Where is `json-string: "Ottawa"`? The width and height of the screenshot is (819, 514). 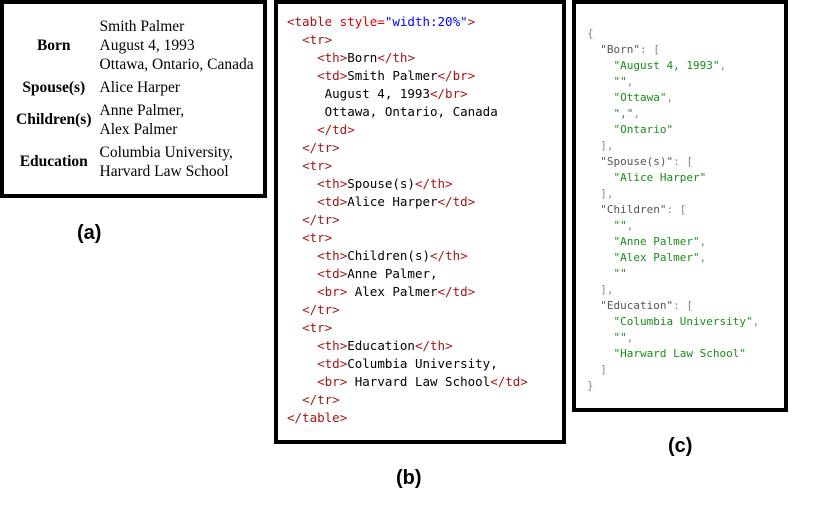
json-string: "Ottawa" is located at coordinates (640, 97).